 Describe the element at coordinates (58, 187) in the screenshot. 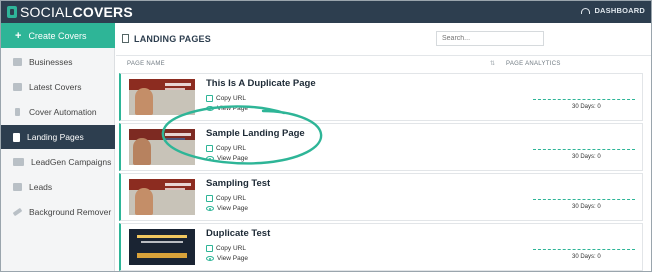

I see `sidebar-item-leads: Leads` at that location.